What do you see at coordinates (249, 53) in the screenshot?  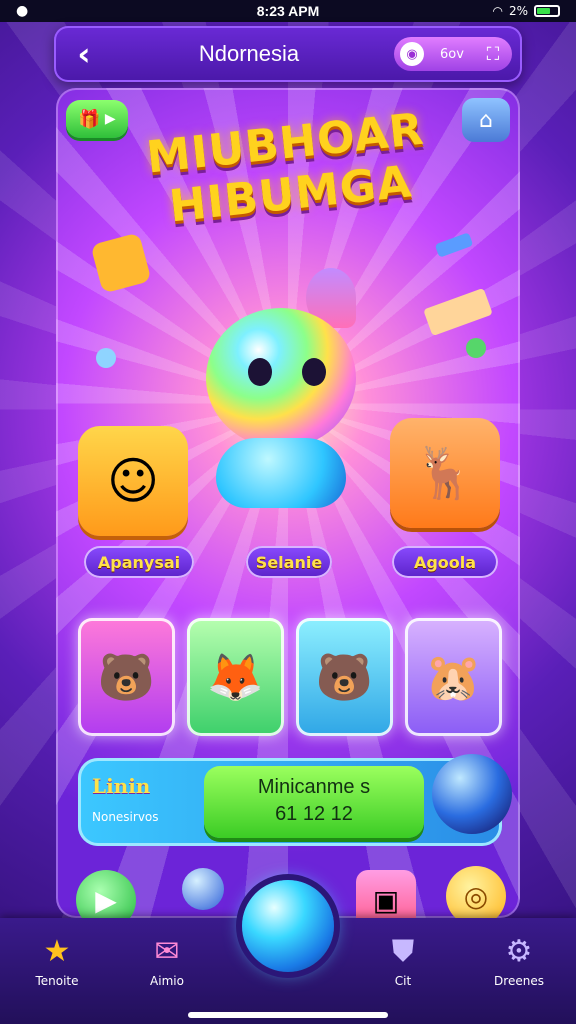 I see `page-title: Ndornesia` at bounding box center [249, 53].